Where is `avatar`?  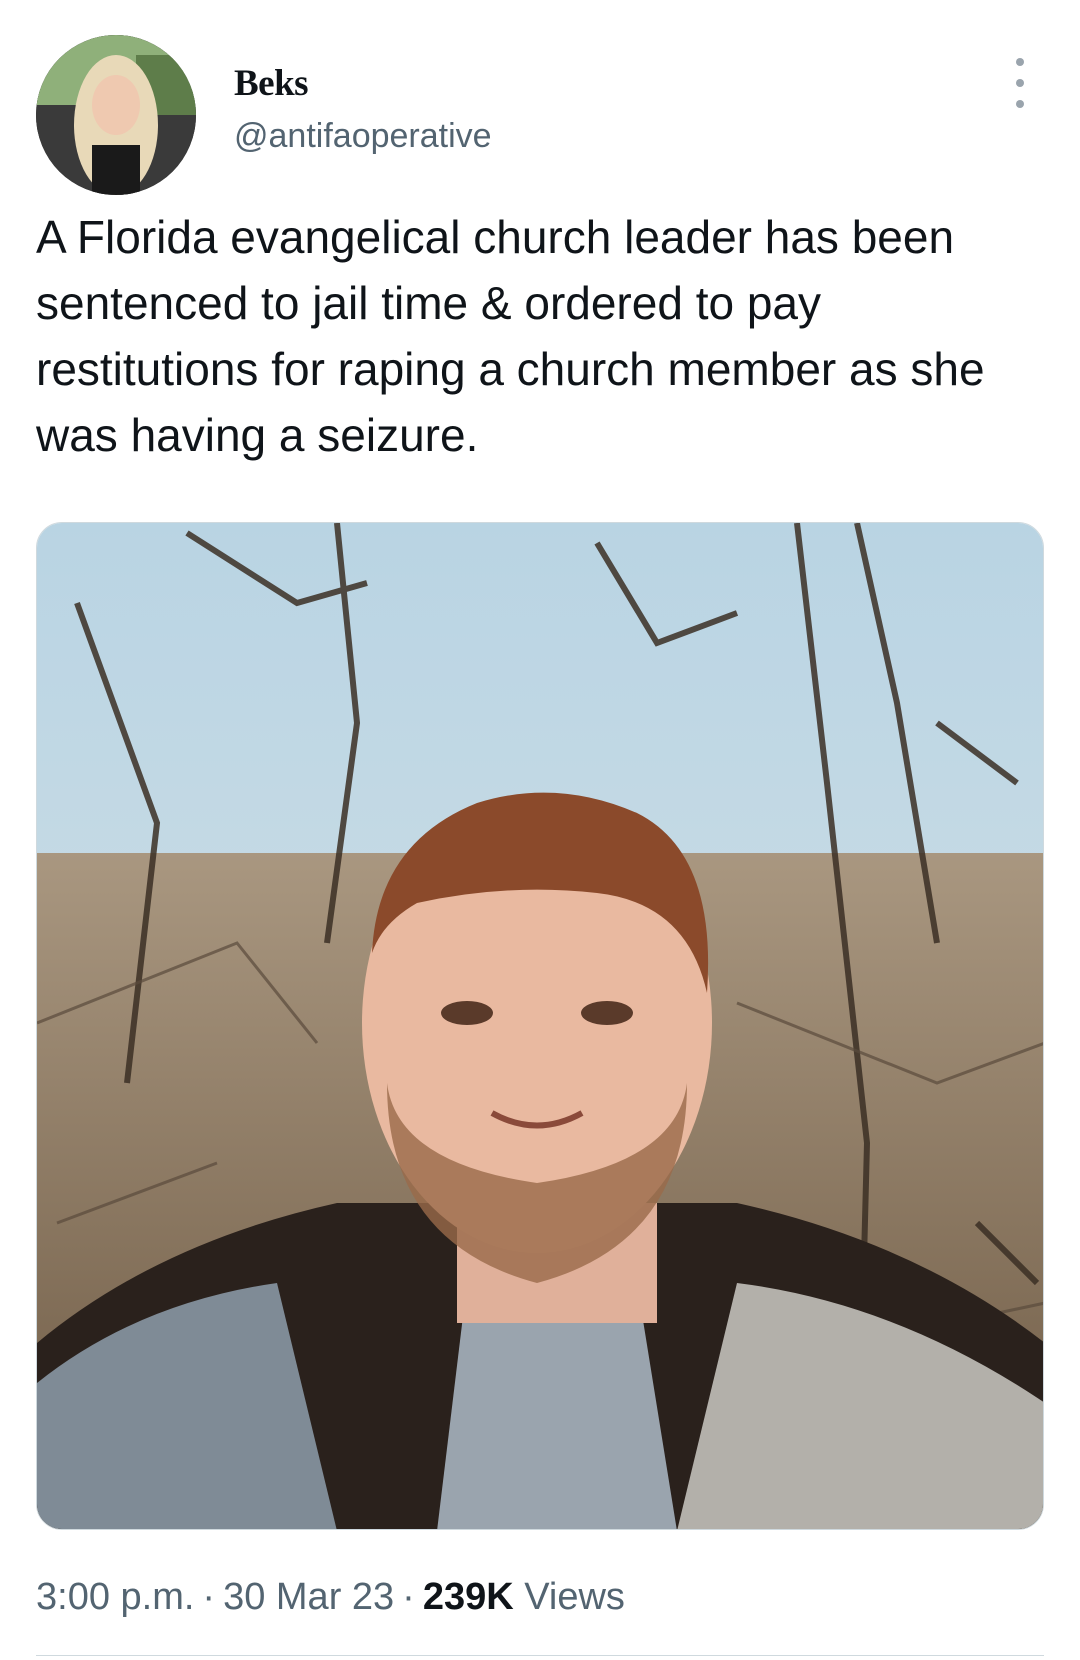 avatar is located at coordinates (116, 115).